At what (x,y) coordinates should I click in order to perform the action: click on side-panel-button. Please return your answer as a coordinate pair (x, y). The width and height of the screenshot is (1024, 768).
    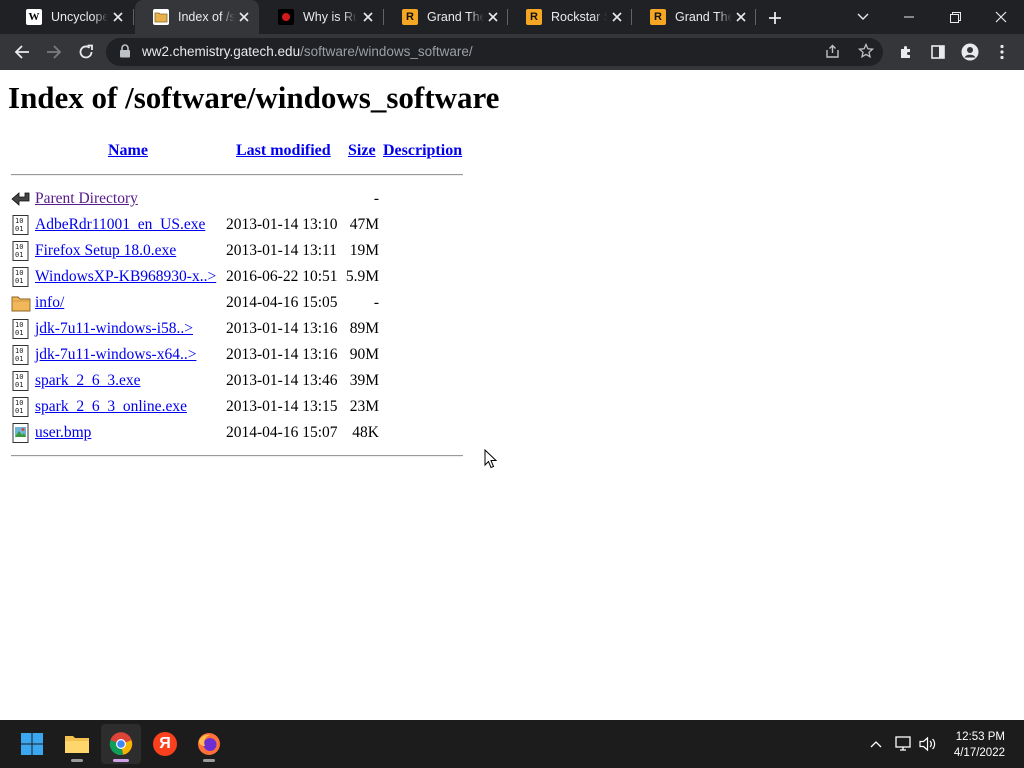
    Looking at the image, I should click on (938, 52).